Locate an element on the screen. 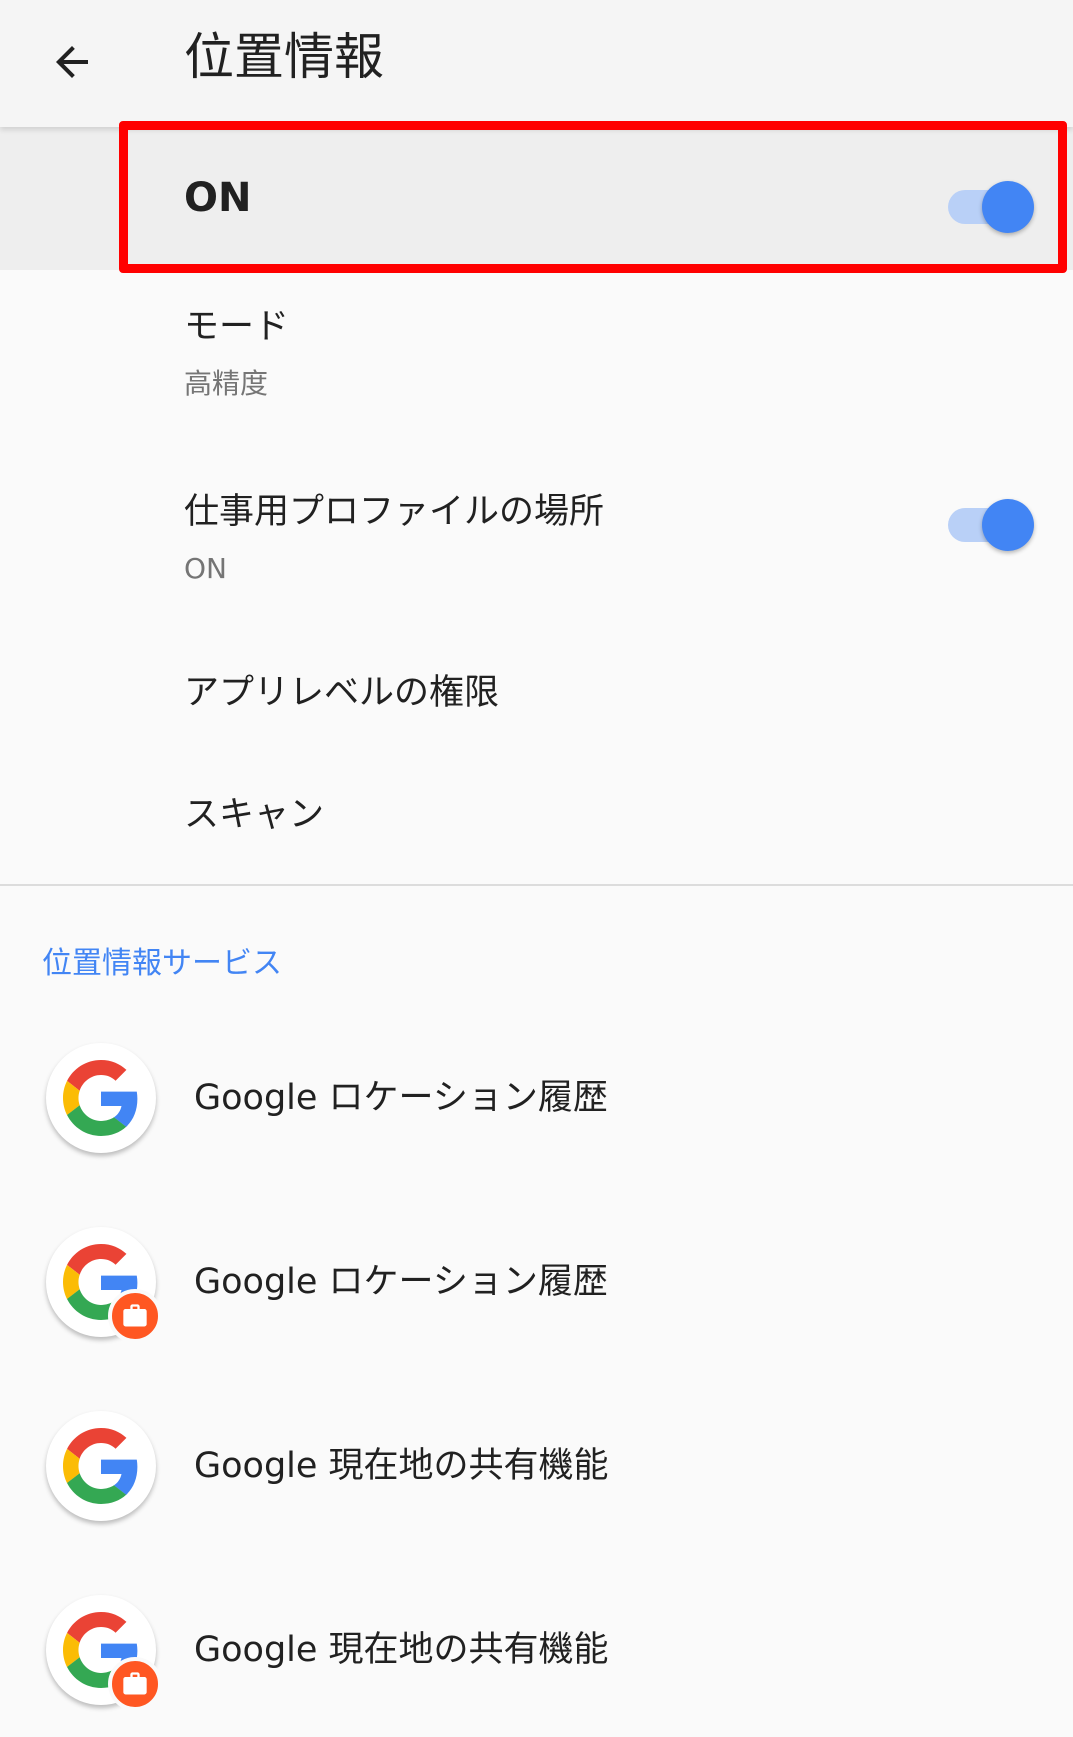 The image size is (1073, 1737). app-bar: 位置情報 is located at coordinates (536, 63).